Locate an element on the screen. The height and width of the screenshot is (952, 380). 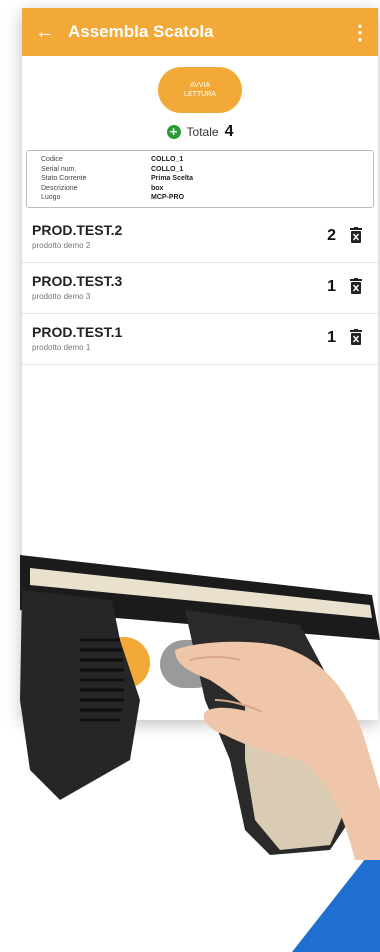
info-row-code: Codice COLLO_1 is located at coordinates (200, 160).